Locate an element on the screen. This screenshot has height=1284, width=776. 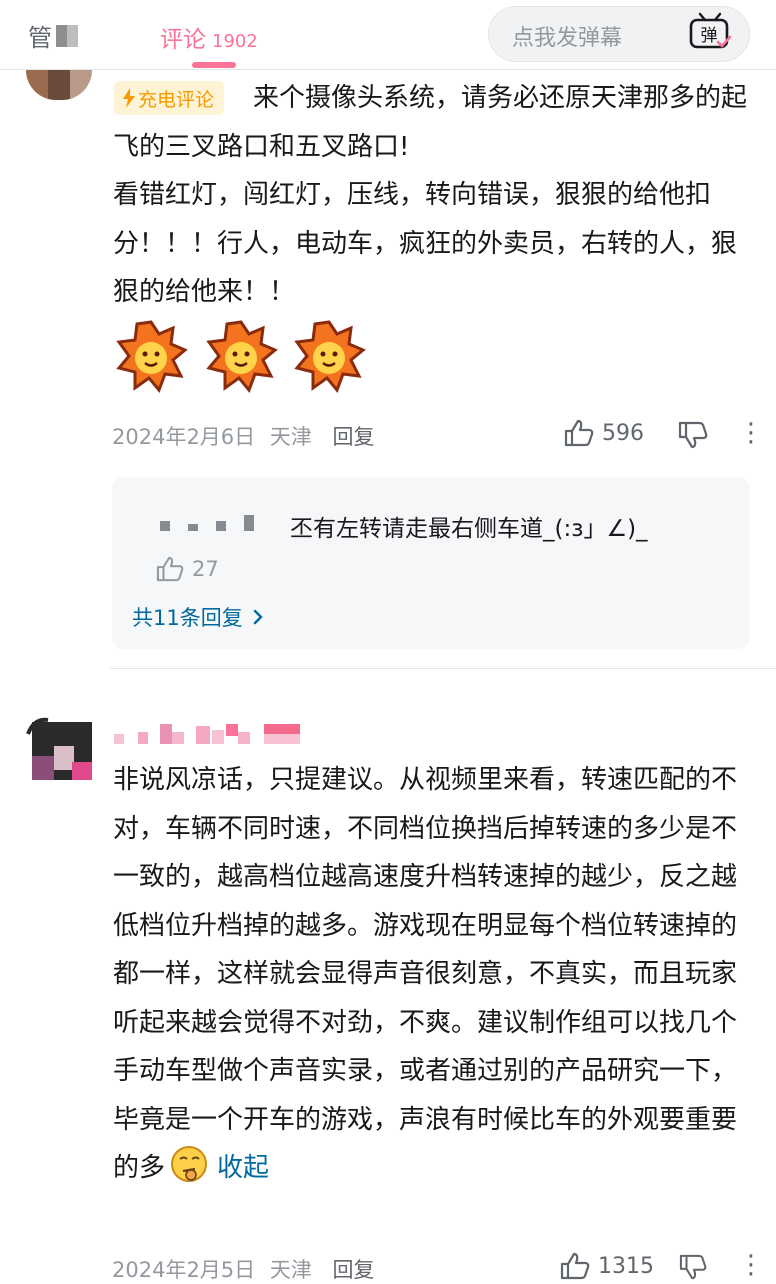
username-mosaic is located at coordinates (209, 735).